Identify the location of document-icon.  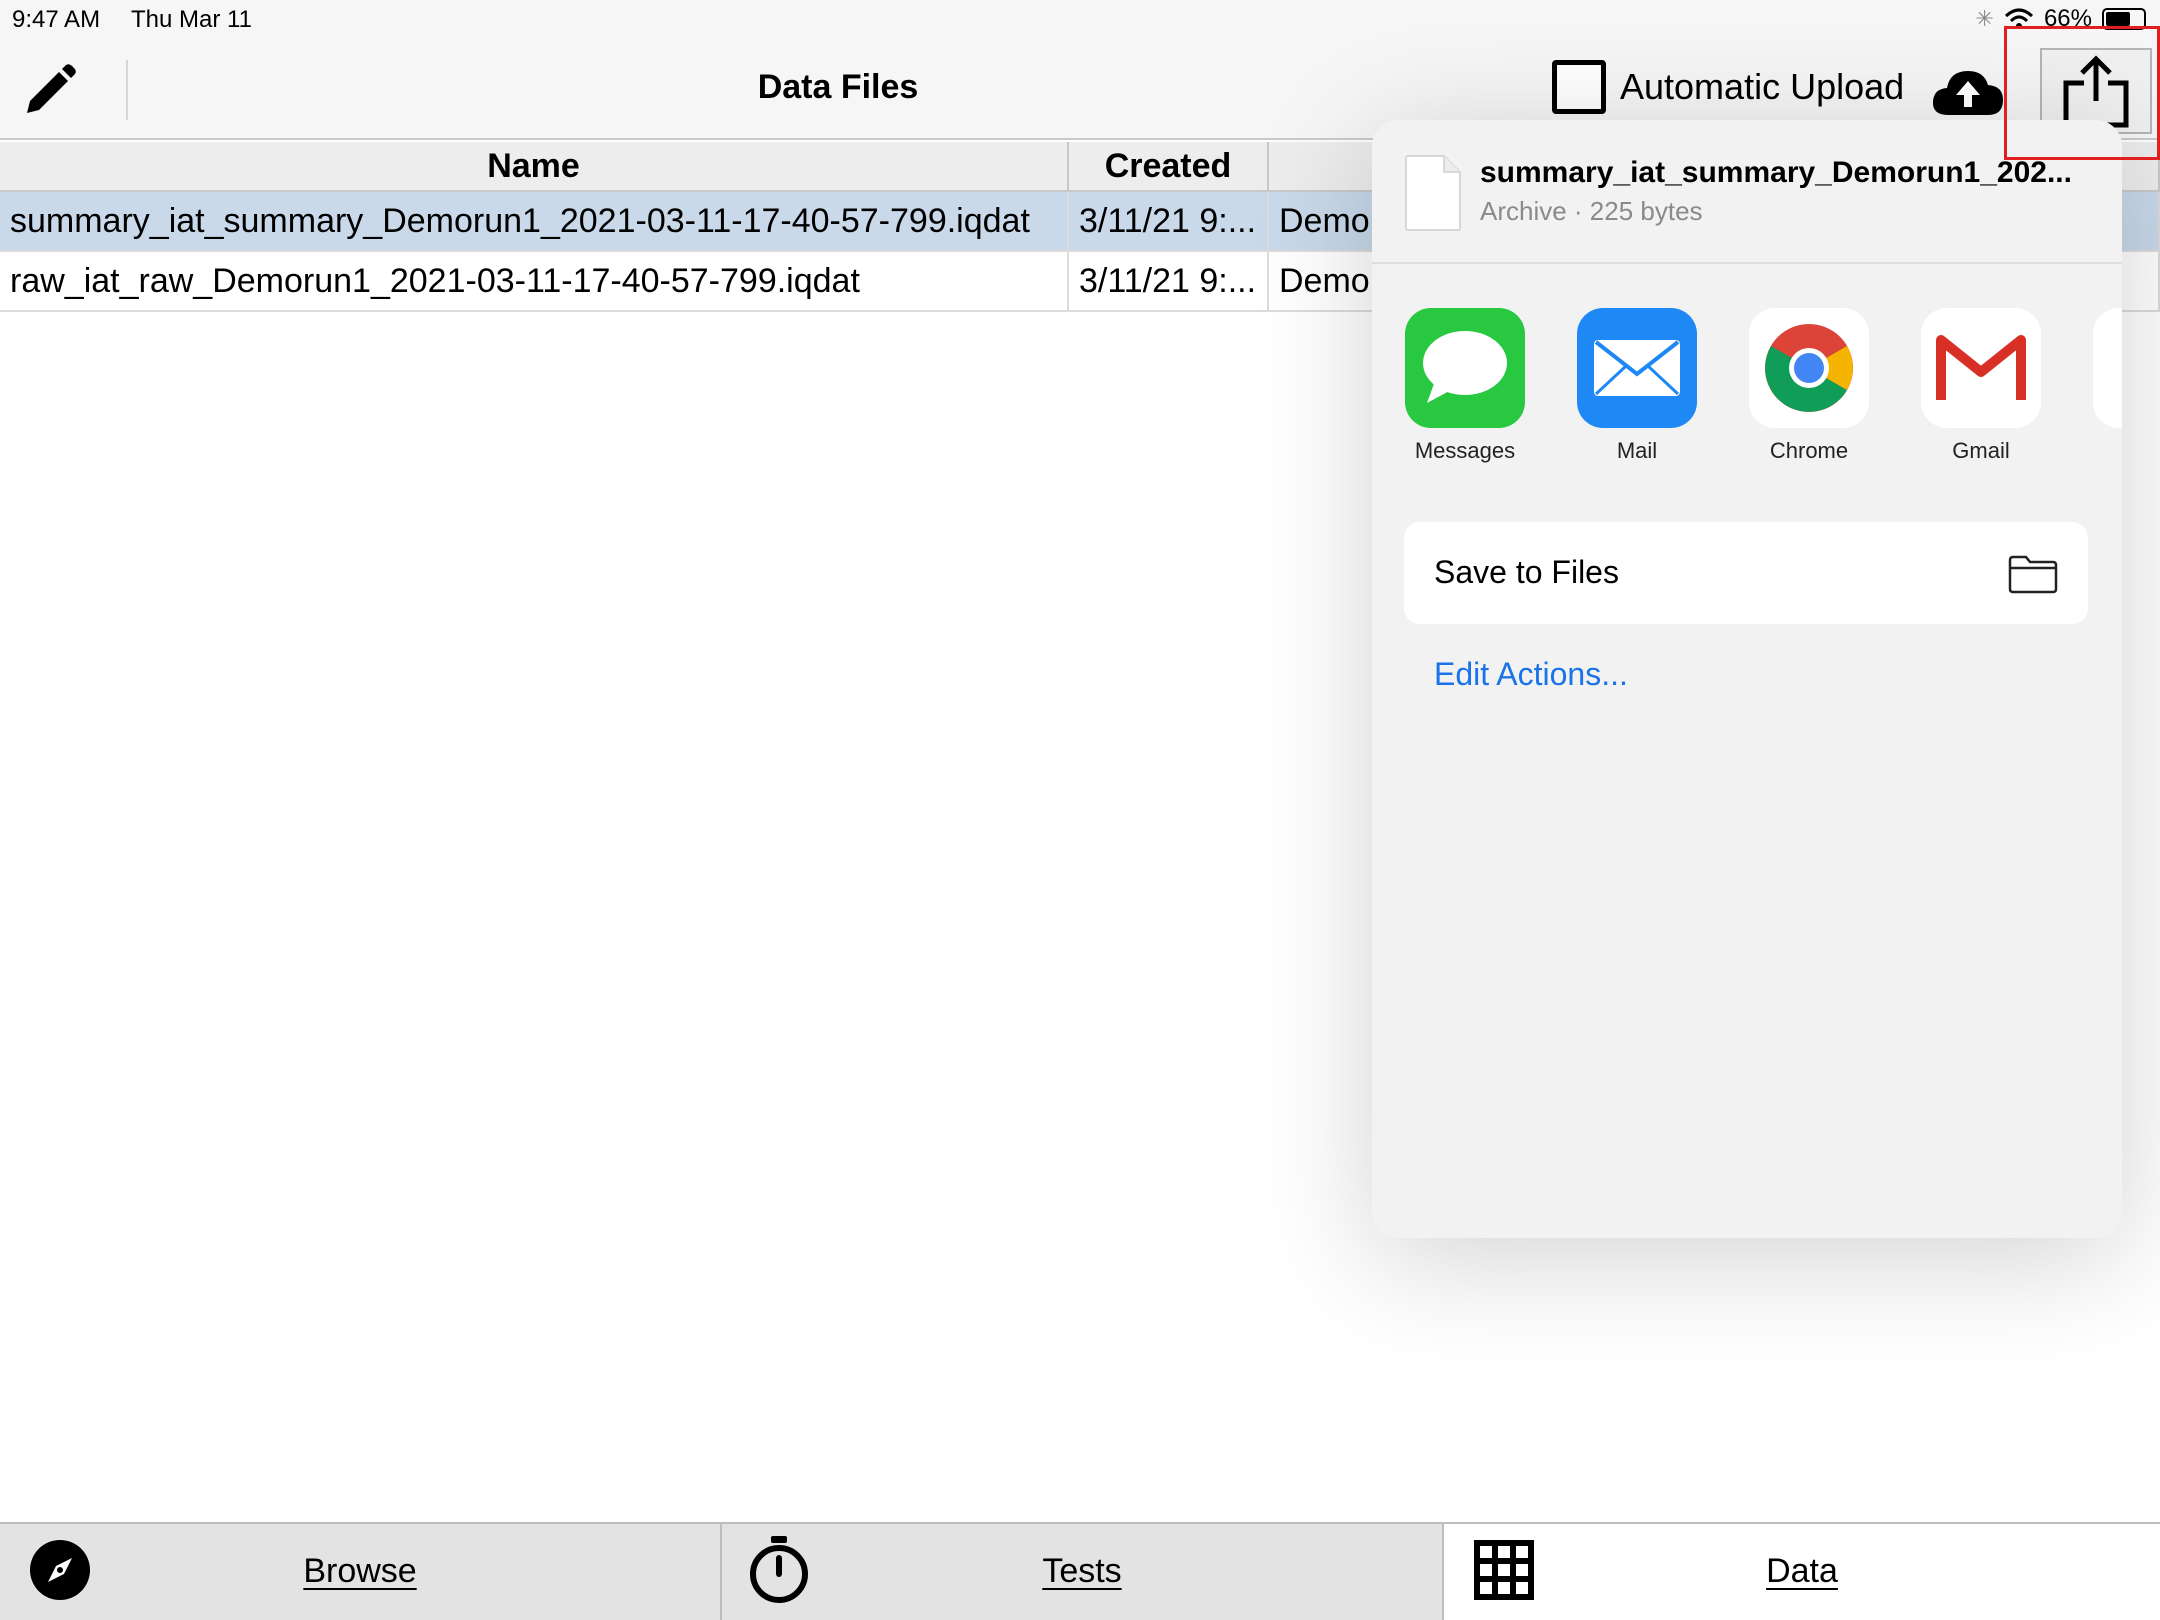
(1433, 193).